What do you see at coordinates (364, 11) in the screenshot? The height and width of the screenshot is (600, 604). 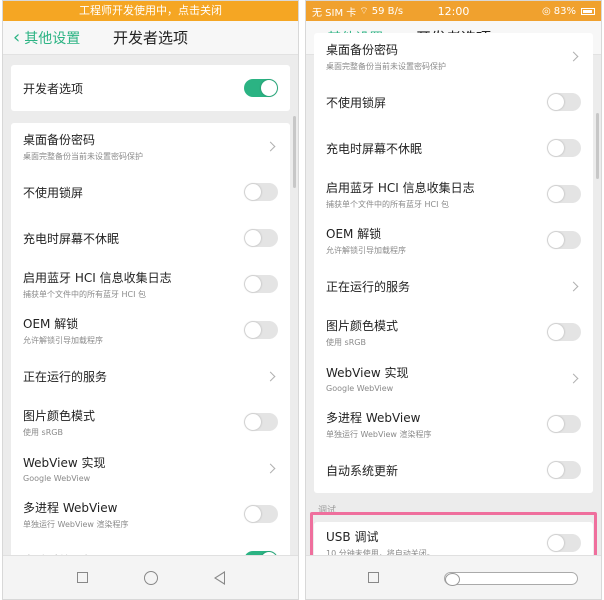 I see `wifi-icon: ⌔` at bounding box center [364, 11].